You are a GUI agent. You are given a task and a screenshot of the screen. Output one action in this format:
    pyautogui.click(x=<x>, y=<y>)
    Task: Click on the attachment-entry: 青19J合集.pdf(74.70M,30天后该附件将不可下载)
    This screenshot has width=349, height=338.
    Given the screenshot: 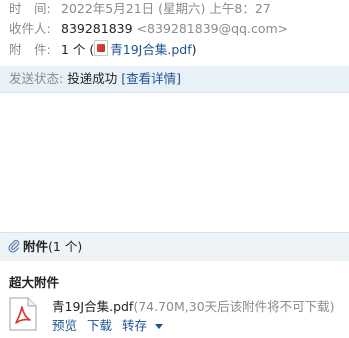 What is the action you would take?
    pyautogui.click(x=193, y=305)
    